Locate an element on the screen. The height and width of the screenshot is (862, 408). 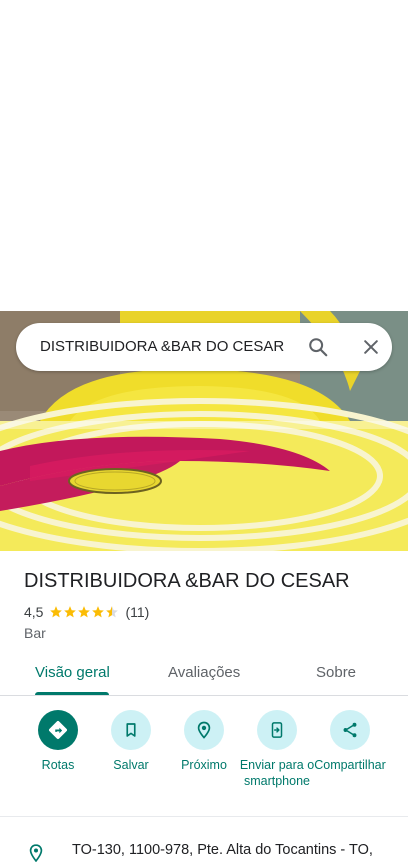
nearby-button: Próximo is located at coordinates (204, 741).